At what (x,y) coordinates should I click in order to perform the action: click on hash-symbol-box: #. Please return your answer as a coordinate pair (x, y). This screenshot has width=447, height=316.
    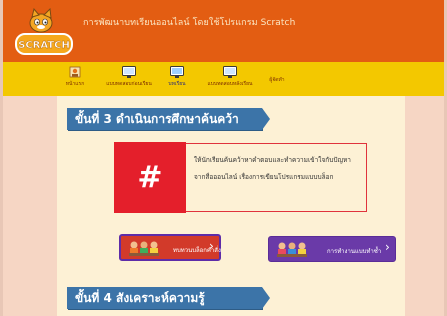
    Looking at the image, I should click on (150, 177).